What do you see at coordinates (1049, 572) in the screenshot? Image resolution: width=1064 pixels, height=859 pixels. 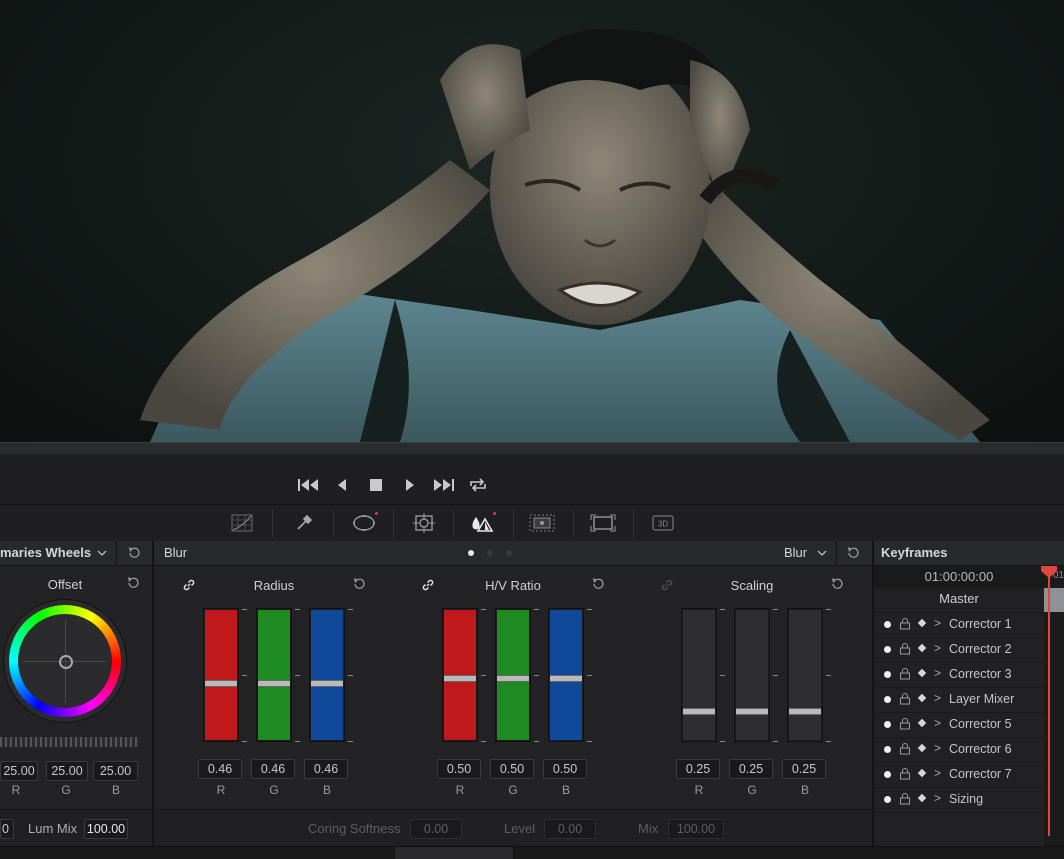 I see `playhead-marker-icon` at bounding box center [1049, 572].